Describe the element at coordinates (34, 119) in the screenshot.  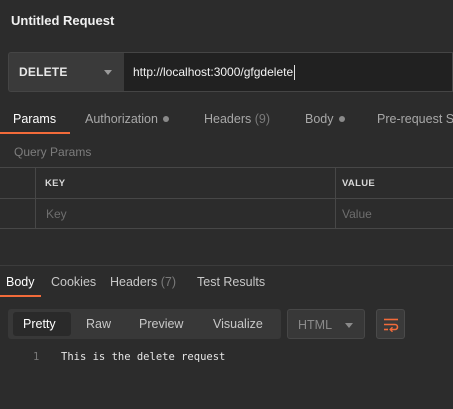
I see `tab-params: Params` at that location.